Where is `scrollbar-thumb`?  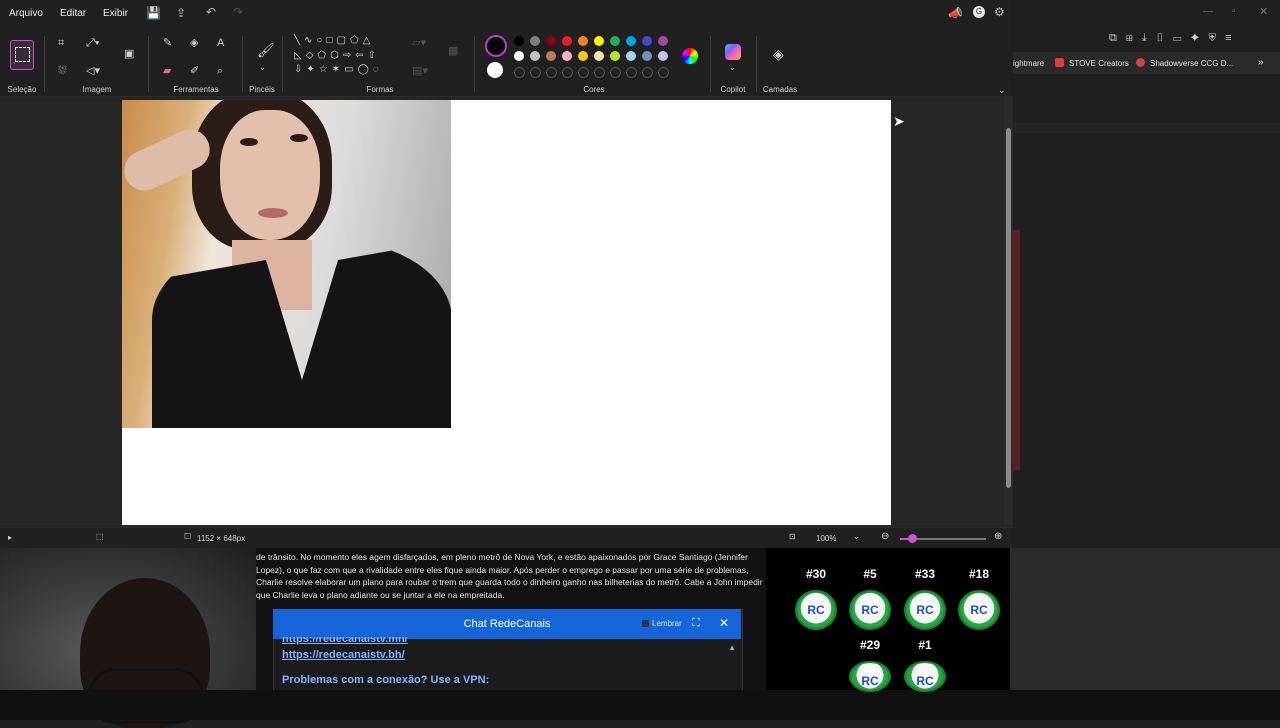 scrollbar-thumb is located at coordinates (1008, 308).